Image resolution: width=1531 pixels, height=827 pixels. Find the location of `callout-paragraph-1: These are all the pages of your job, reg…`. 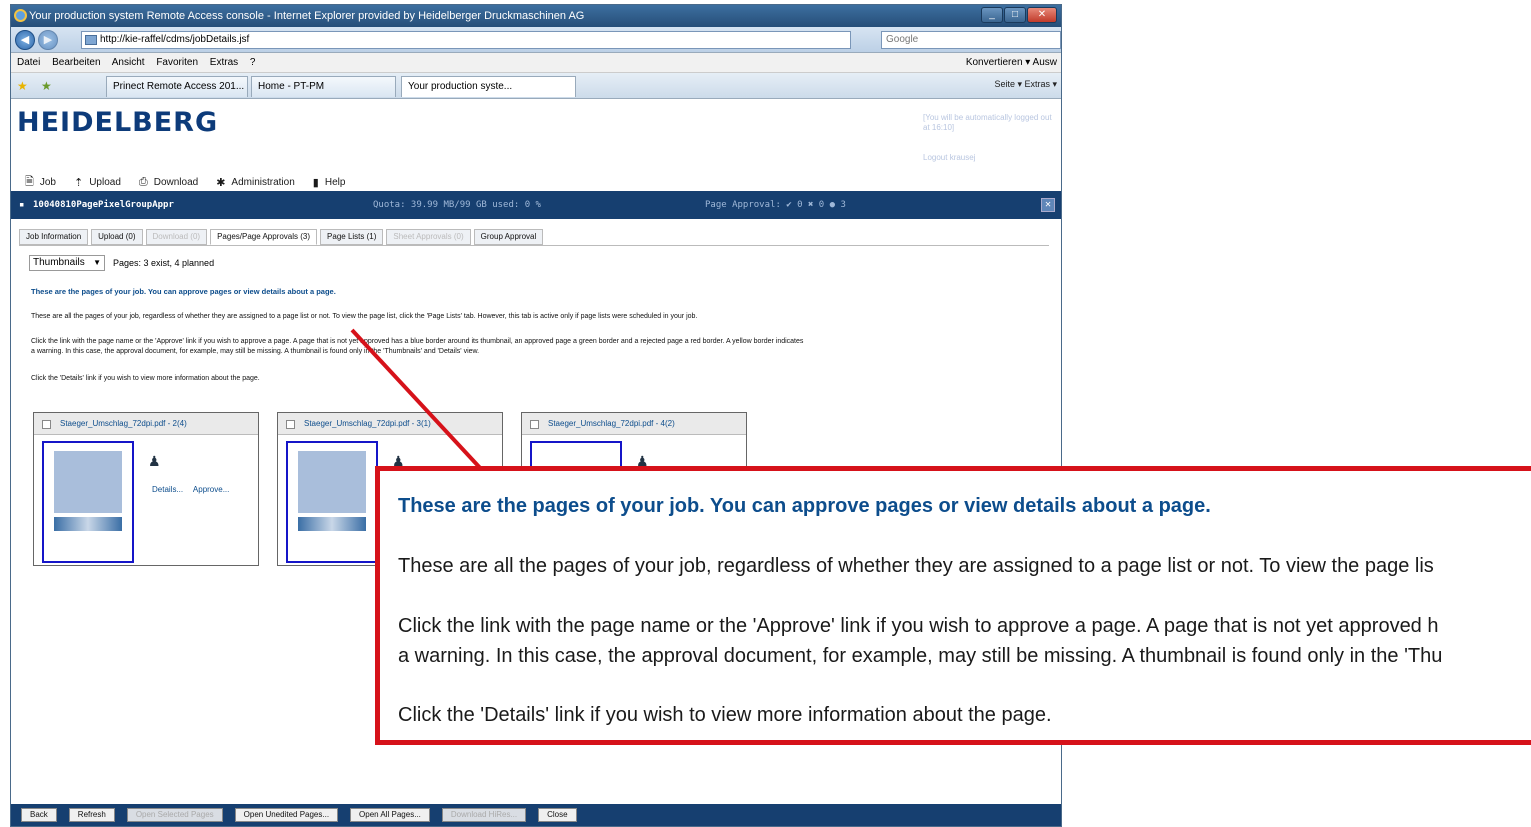

callout-paragraph-1: These are all the pages of your job, reg… is located at coordinates (916, 566).